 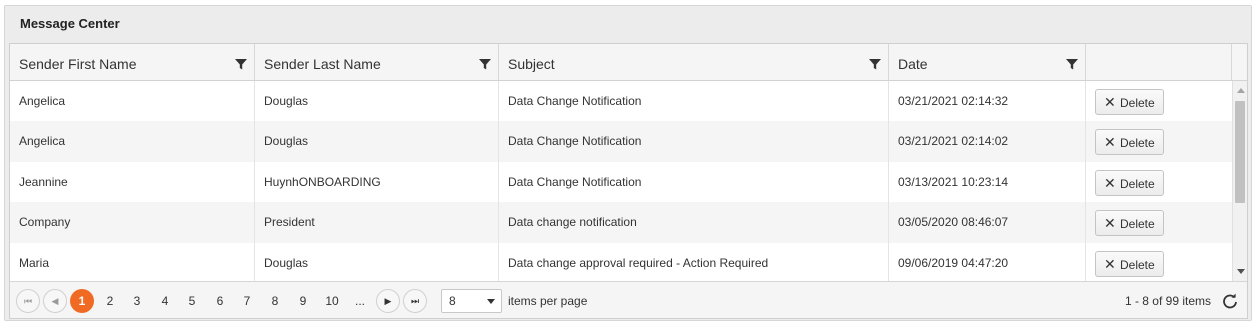 What do you see at coordinates (70, 23) in the screenshot?
I see `panel-title: Message Center` at bounding box center [70, 23].